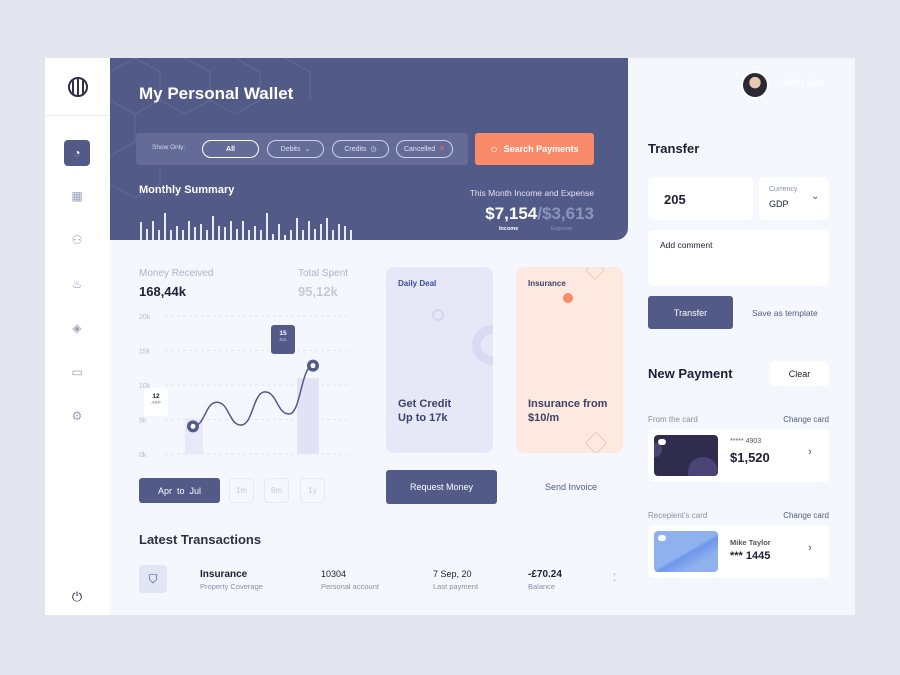 The height and width of the screenshot is (675, 900). What do you see at coordinates (145, 352) in the screenshot?
I see `y-tick-label: 15k` at bounding box center [145, 352].